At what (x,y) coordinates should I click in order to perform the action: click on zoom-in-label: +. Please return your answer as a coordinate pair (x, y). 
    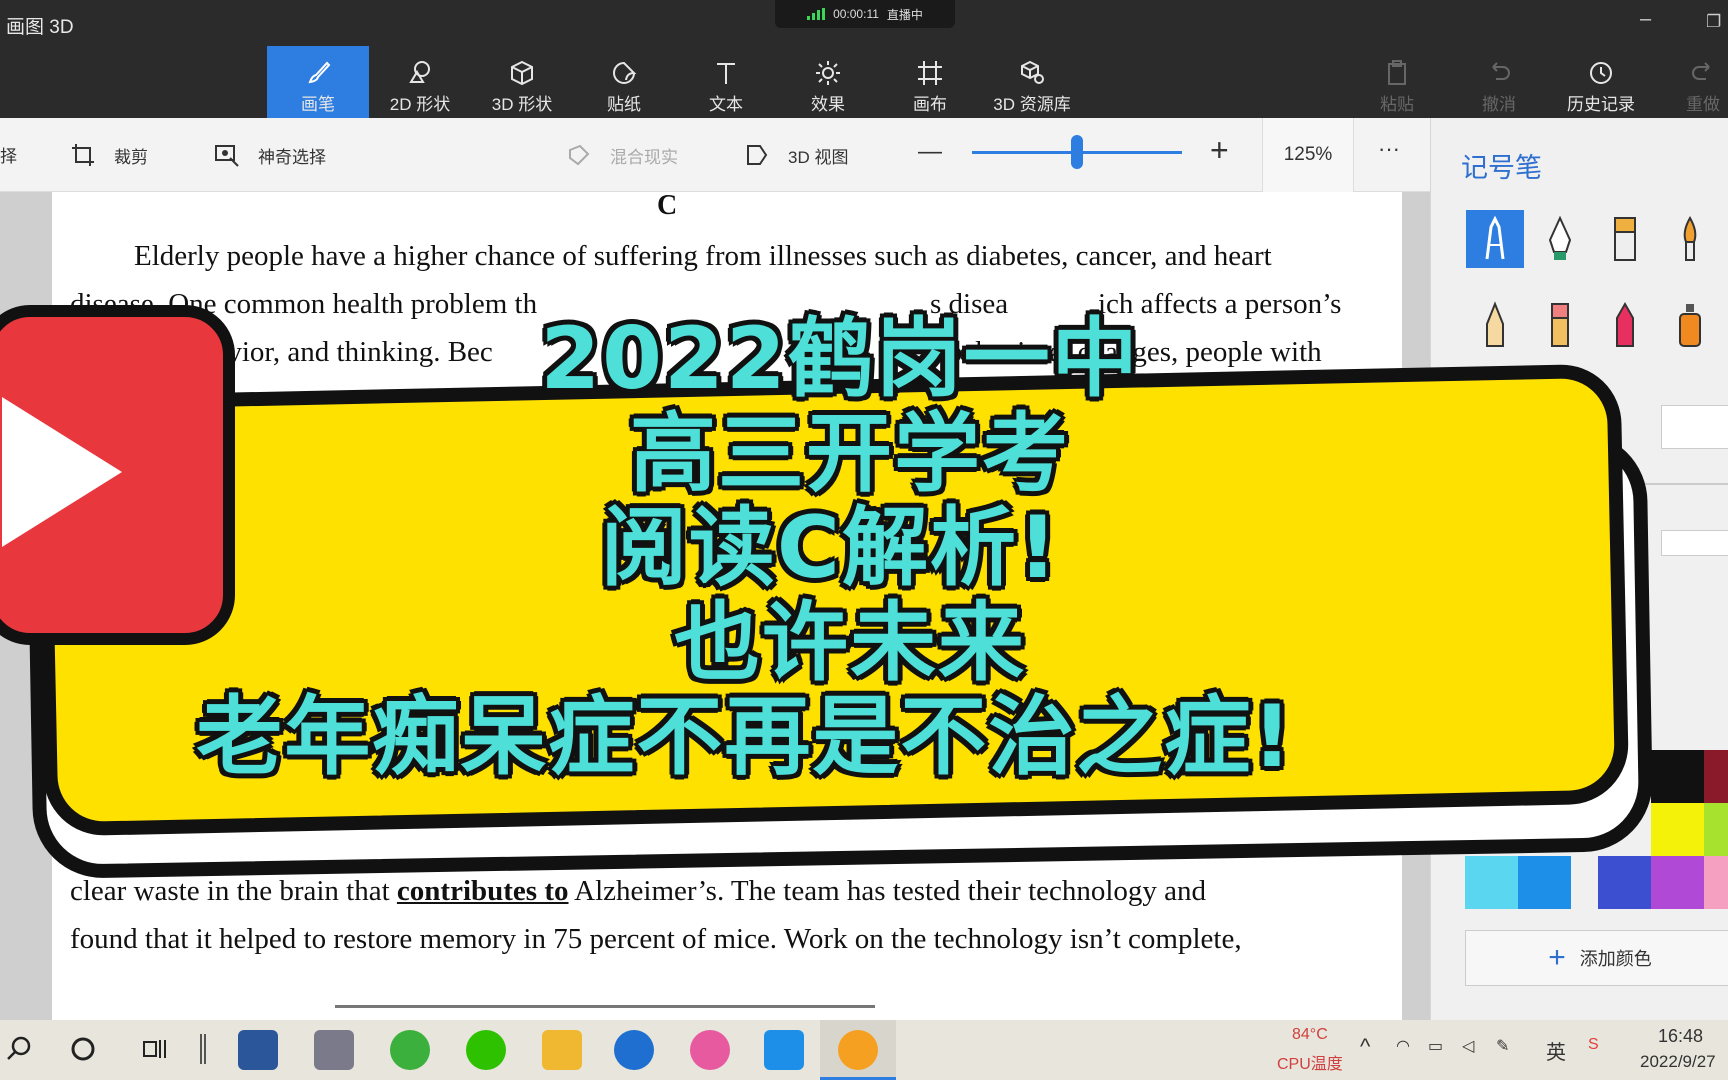
    Looking at the image, I should click on (1219, 150).